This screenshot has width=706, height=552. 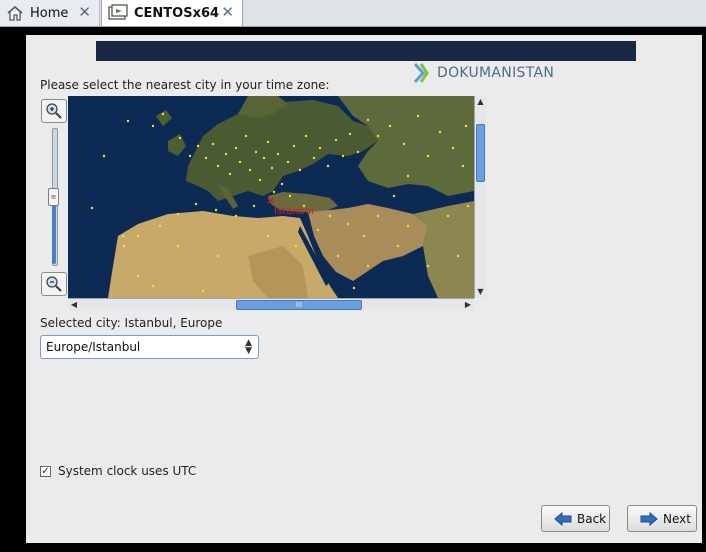 What do you see at coordinates (592, 518) in the screenshot?
I see `back-button-label: Back` at bounding box center [592, 518].